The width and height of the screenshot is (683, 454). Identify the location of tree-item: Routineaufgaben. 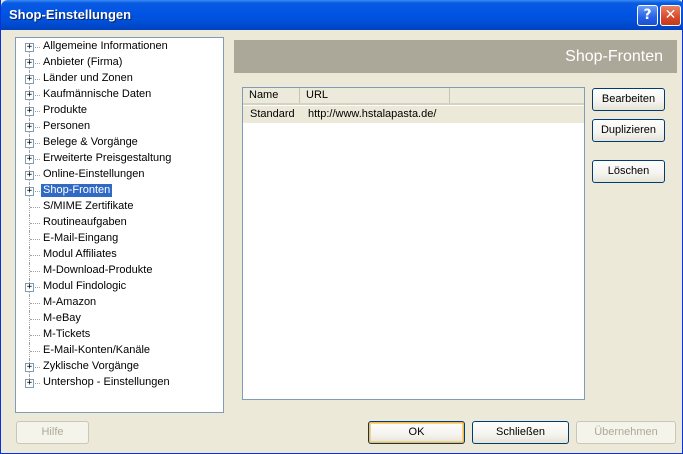
(119, 223).